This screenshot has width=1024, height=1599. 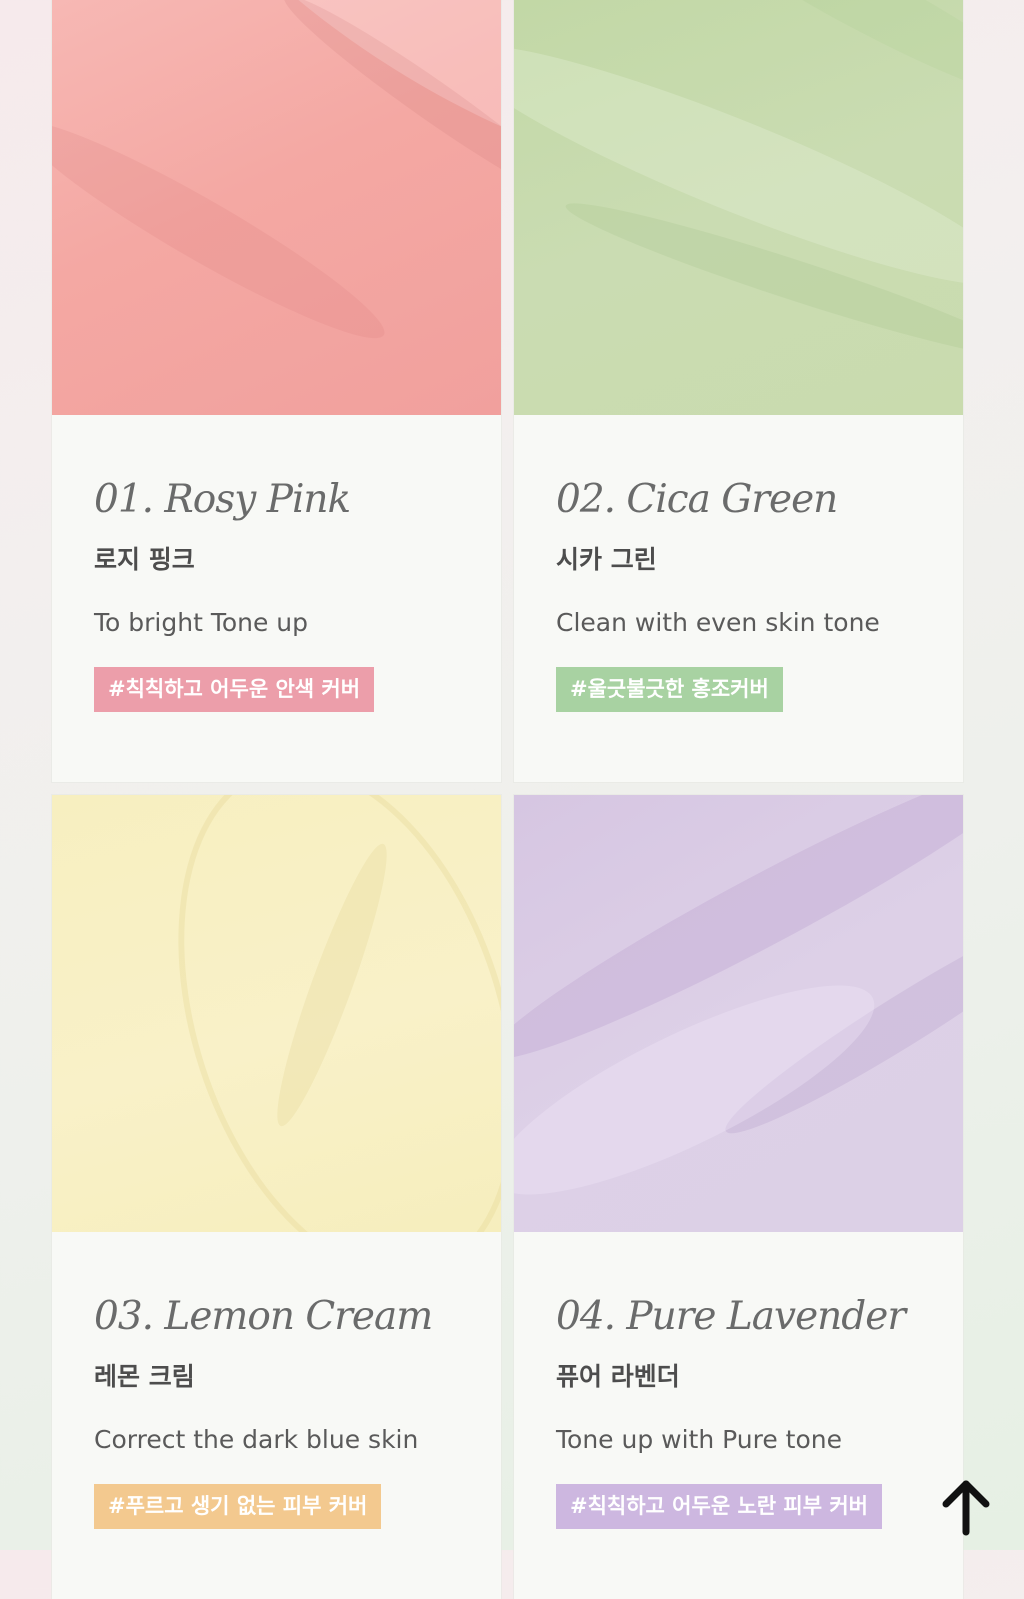 What do you see at coordinates (276, 1013) in the screenshot?
I see `lemon-cream-swatch-image` at bounding box center [276, 1013].